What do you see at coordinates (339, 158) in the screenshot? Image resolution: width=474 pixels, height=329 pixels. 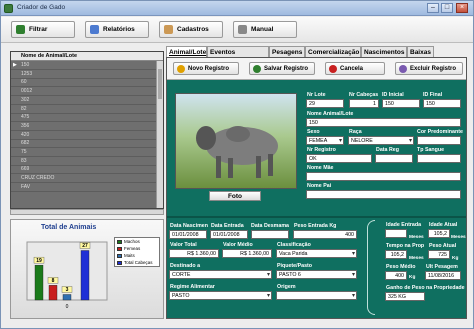 I see `nr-registro-field: OK` at bounding box center [339, 158].